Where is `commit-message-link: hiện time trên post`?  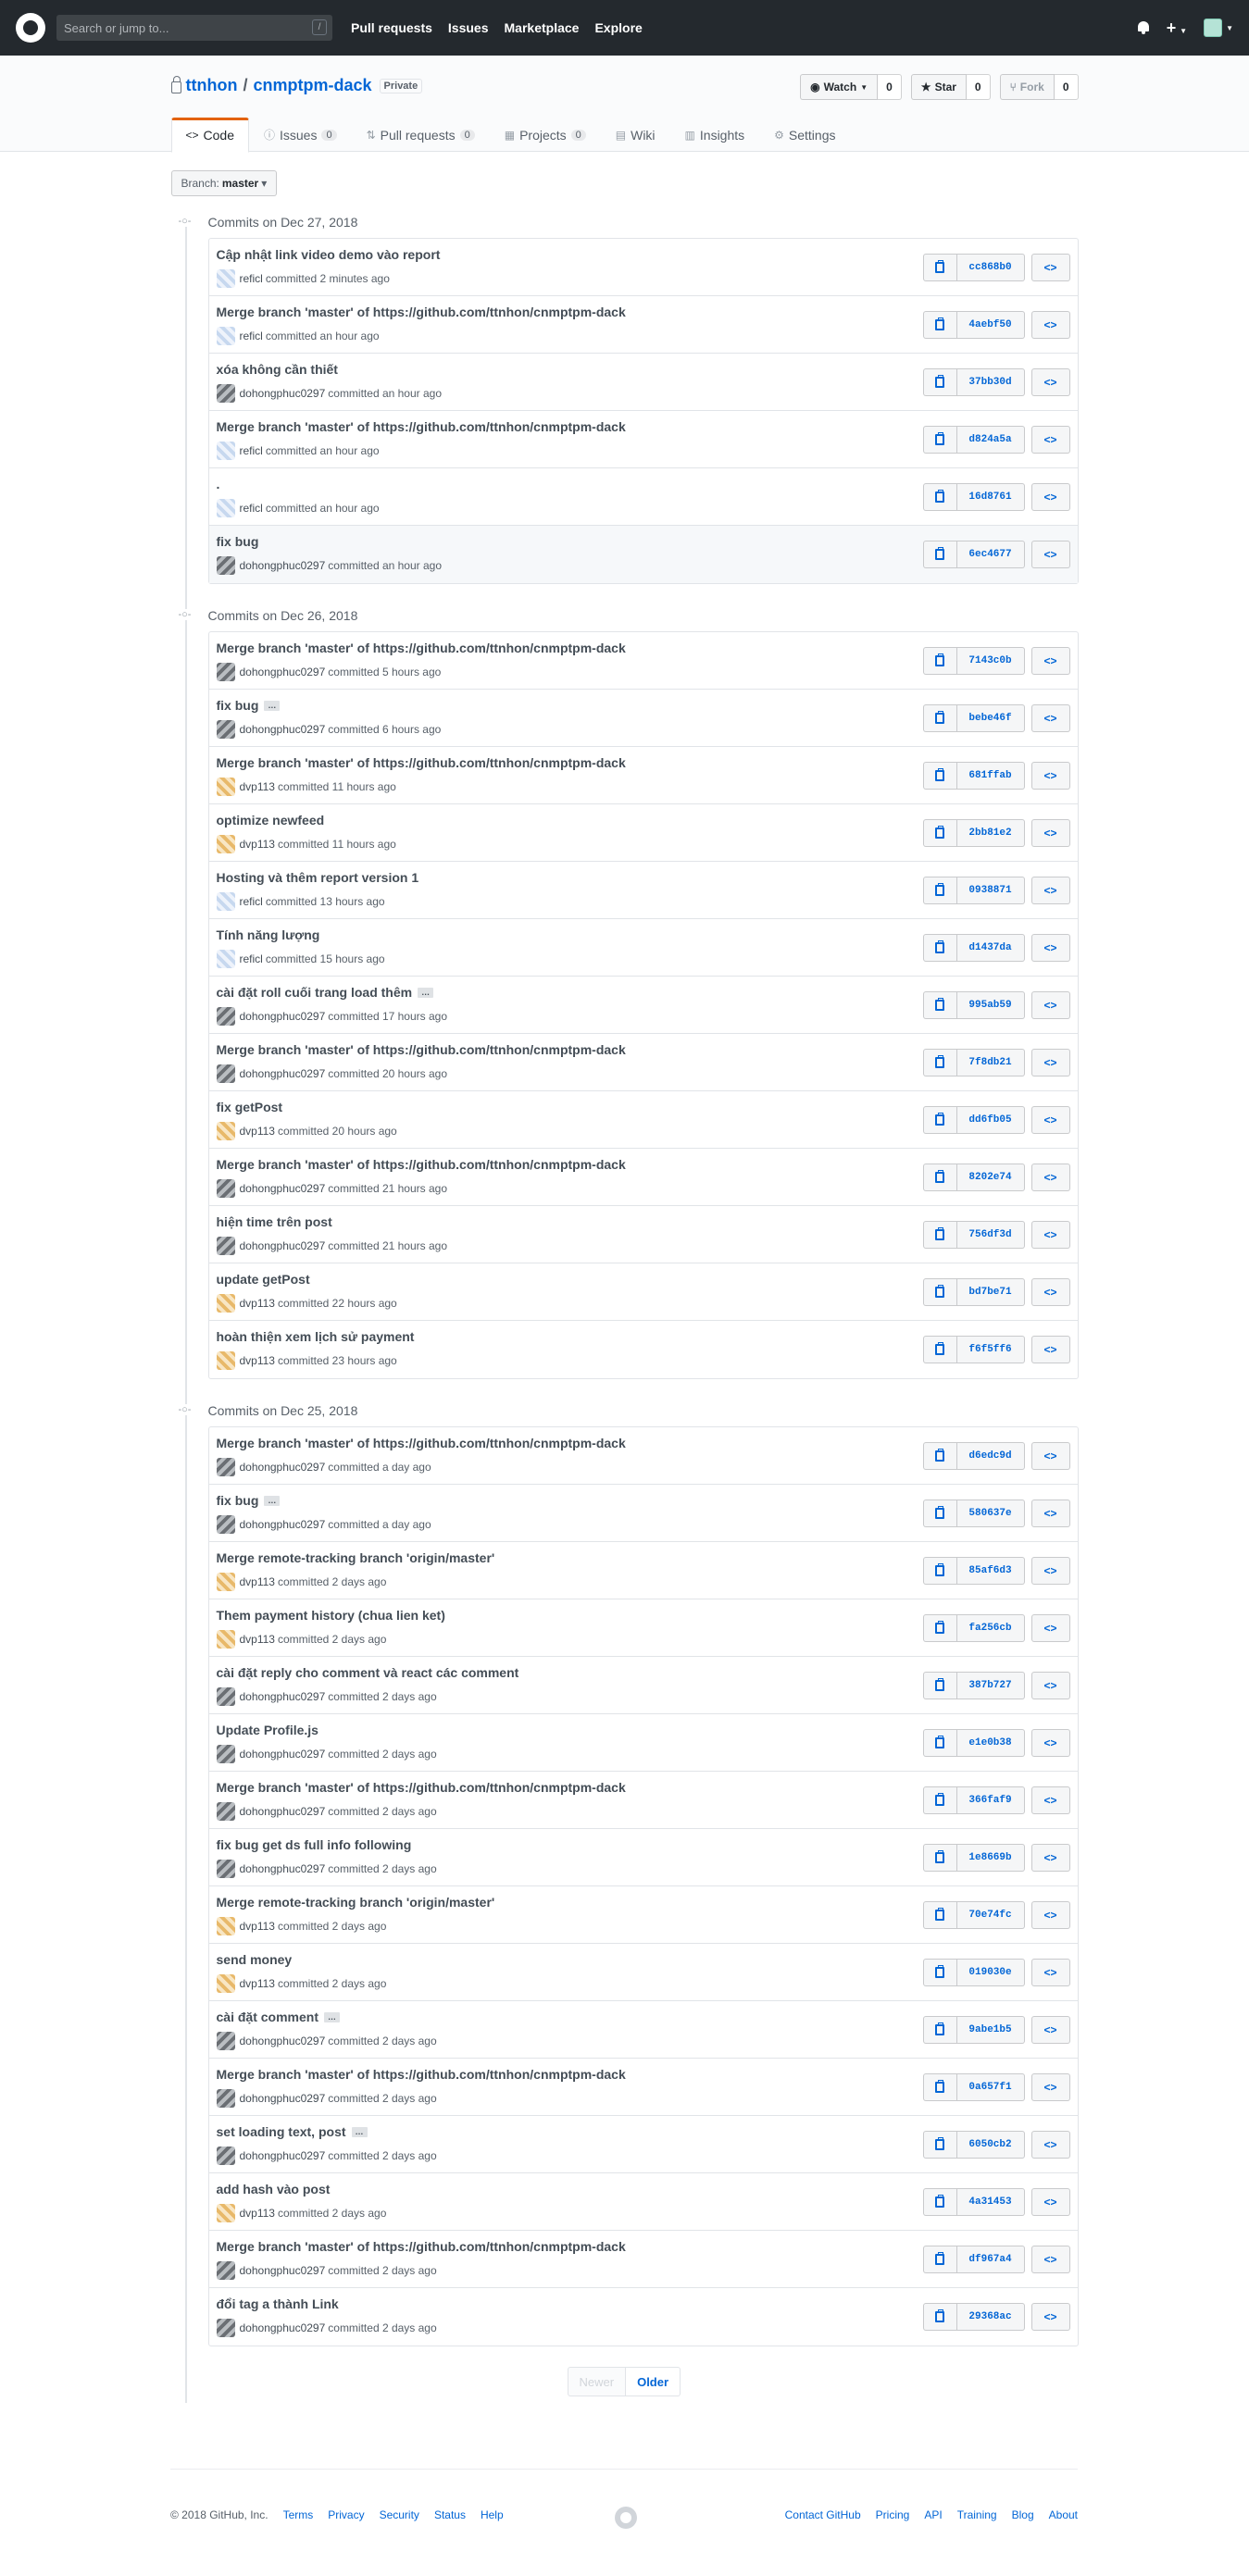 commit-message-link: hiện time trên post is located at coordinates (274, 1221).